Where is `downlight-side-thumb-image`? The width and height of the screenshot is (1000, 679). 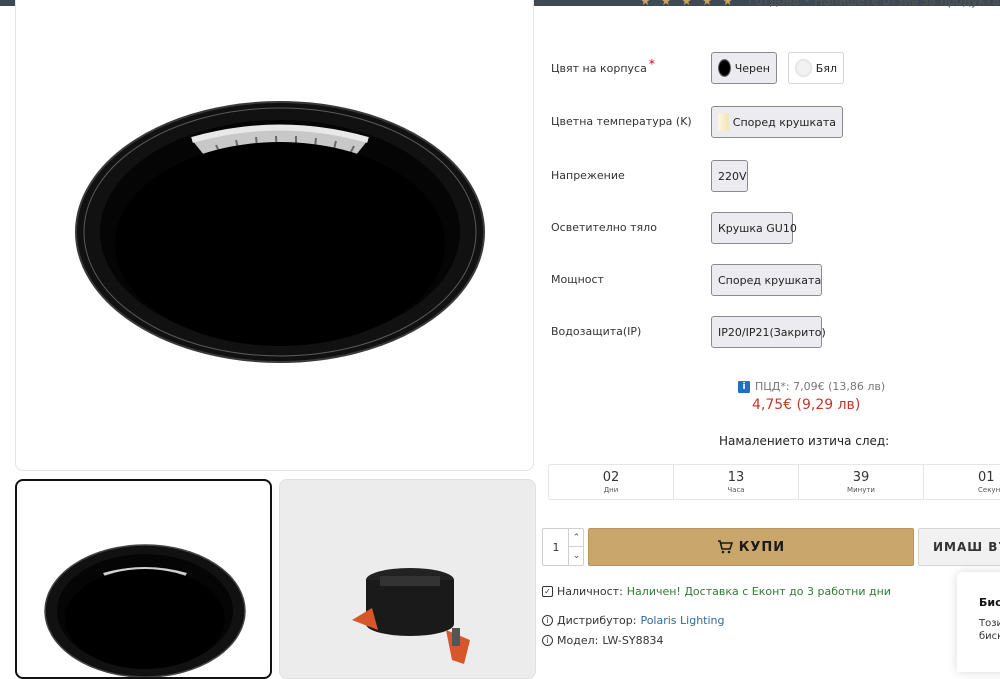 downlight-side-thumb-image is located at coordinates (407, 579).